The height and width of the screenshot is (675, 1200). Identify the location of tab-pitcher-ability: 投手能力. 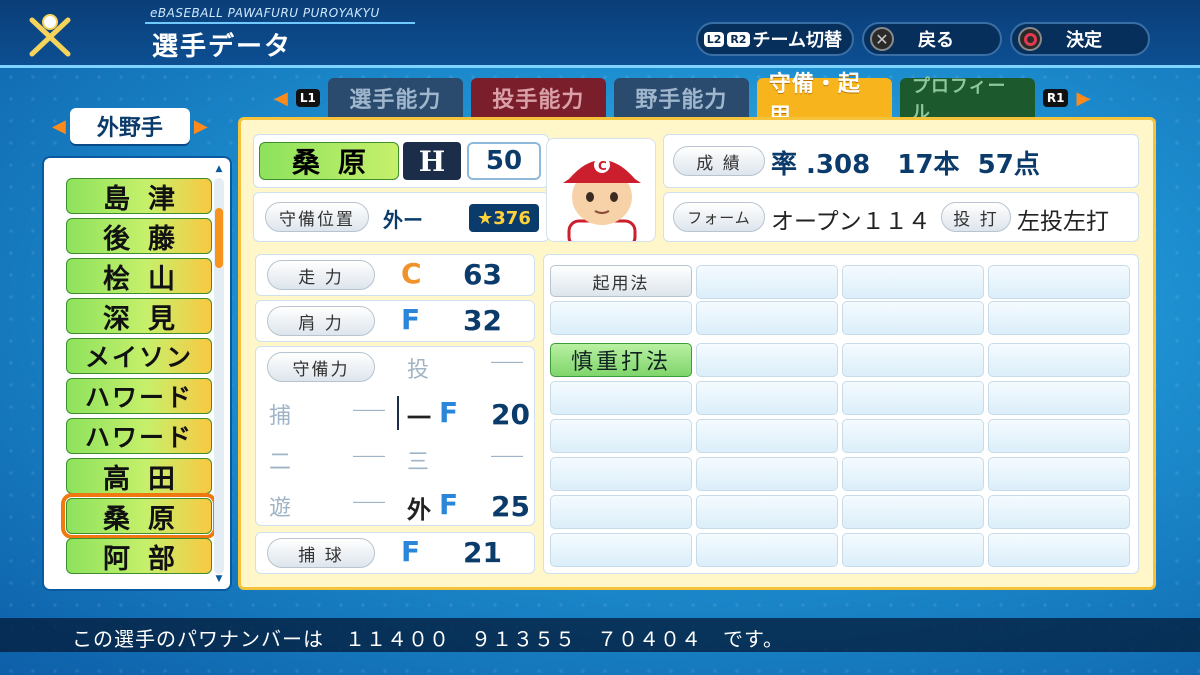
(538, 98).